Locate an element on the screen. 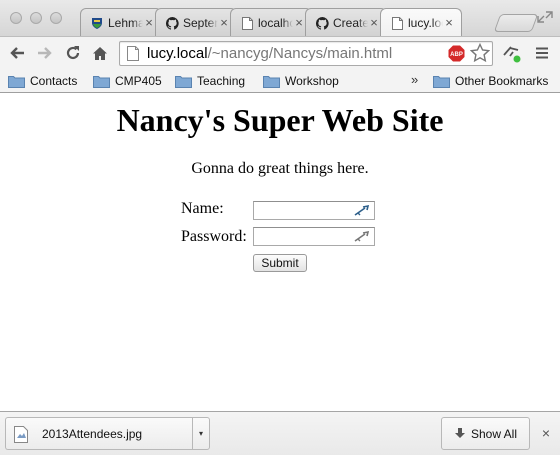  adblock-plus-icon: ABP is located at coordinates (456, 53).